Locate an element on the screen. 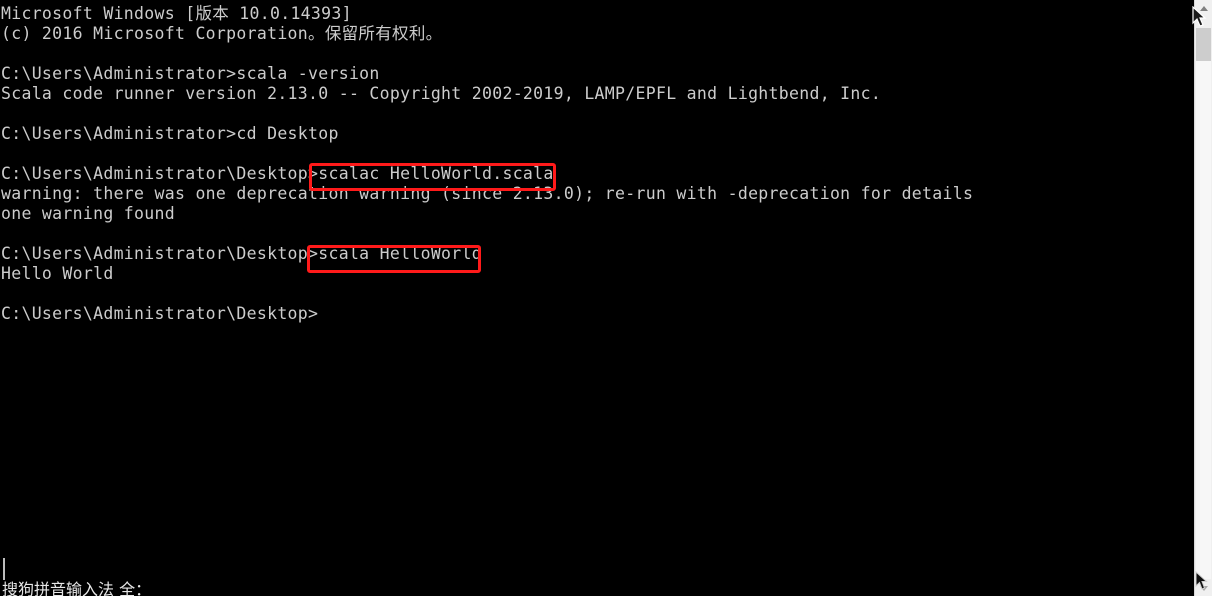 The width and height of the screenshot is (1212, 596). scroll-down-button is located at coordinates (1203, 587).